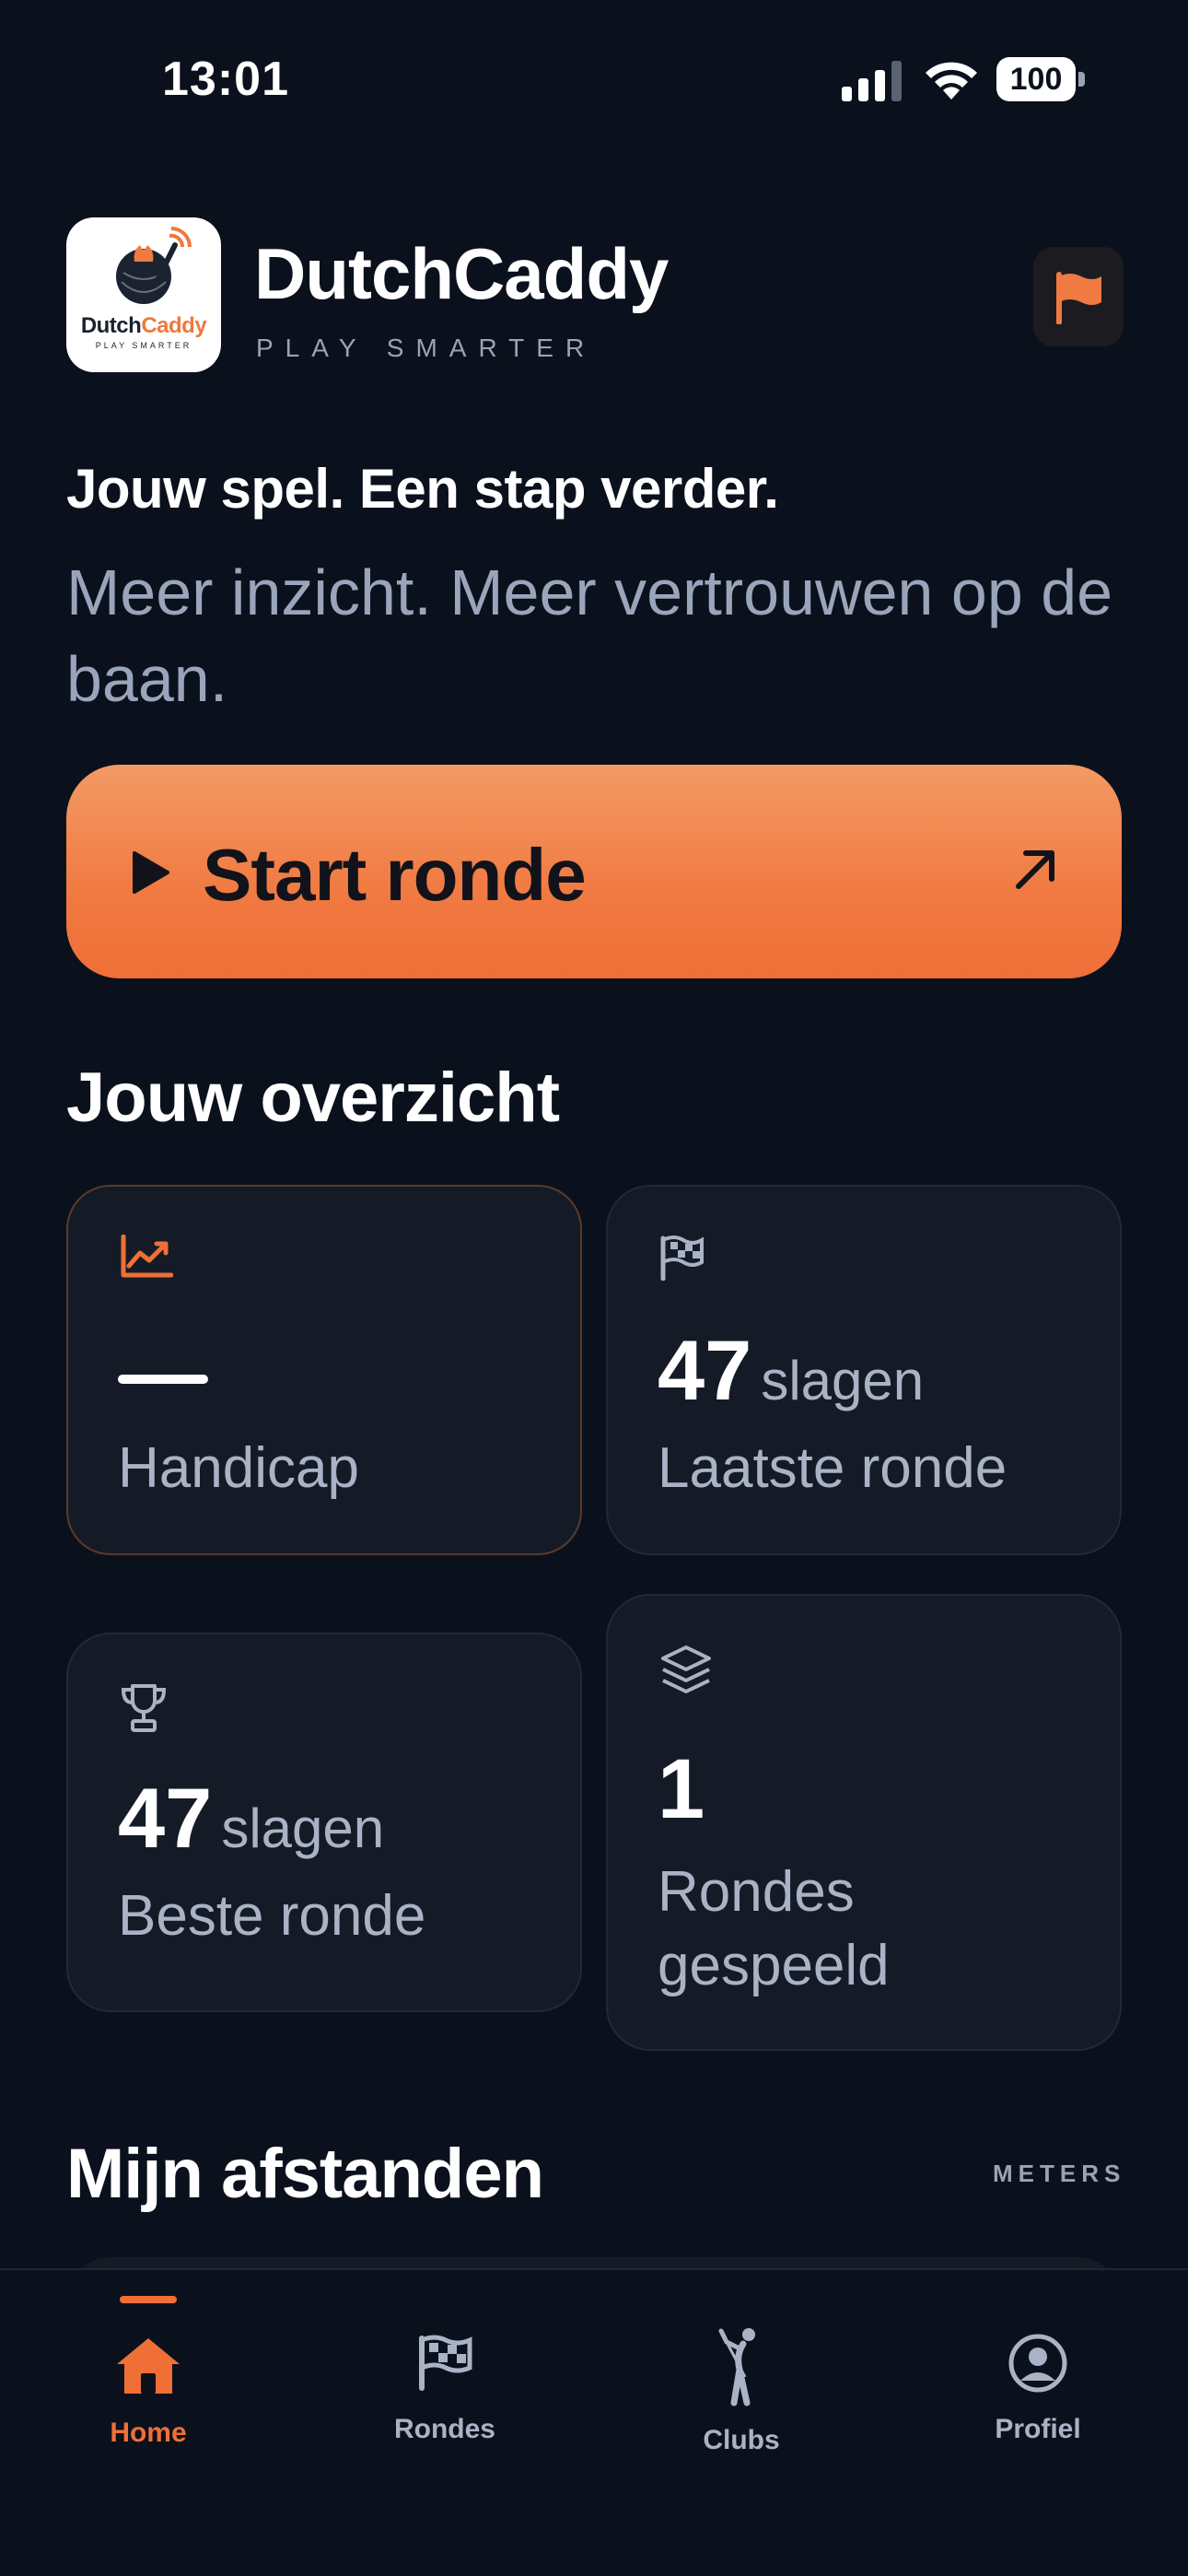 This screenshot has width=1188, height=2576. What do you see at coordinates (151, 872) in the screenshot?
I see `play-icon` at bounding box center [151, 872].